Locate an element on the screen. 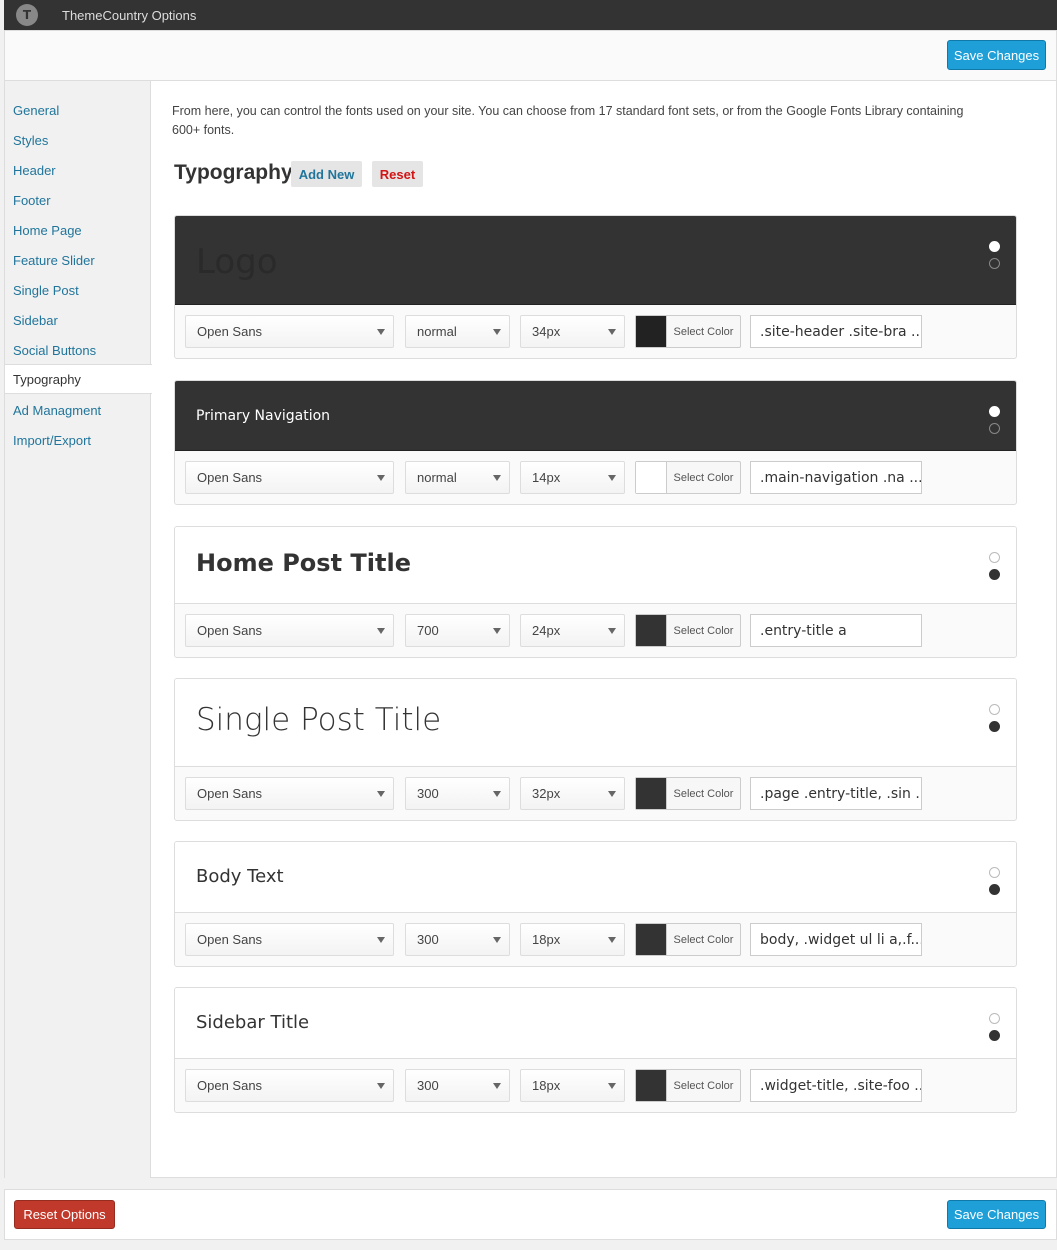  preview-area: Logo is located at coordinates (595, 260).